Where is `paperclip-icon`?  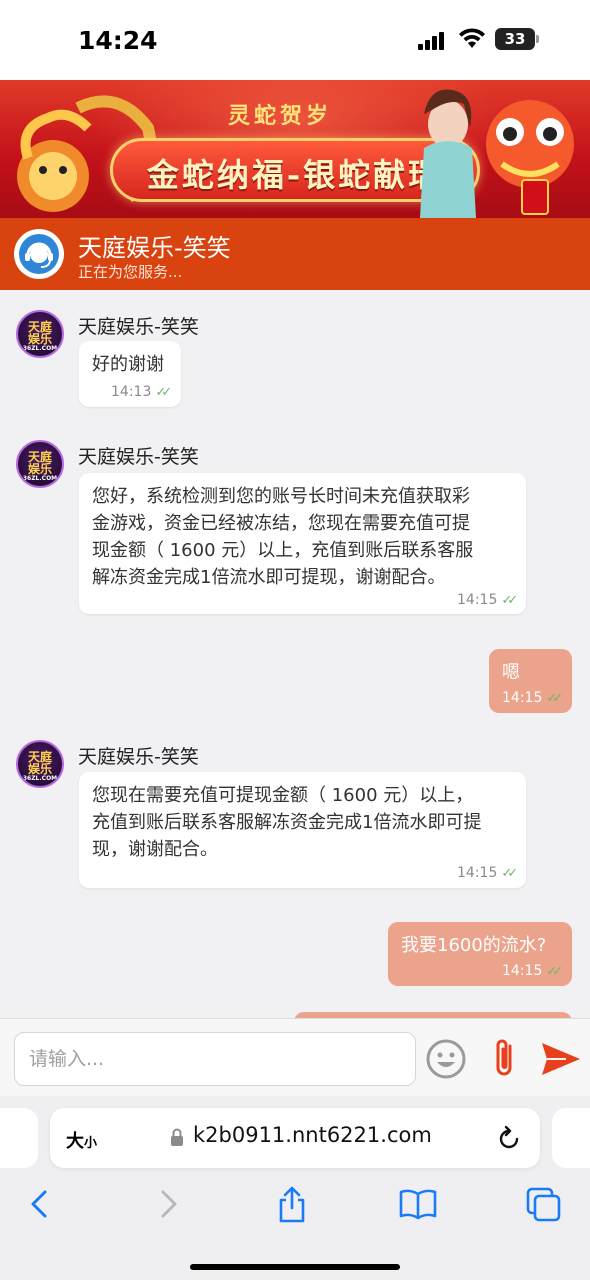 paperclip-icon is located at coordinates (505, 1058).